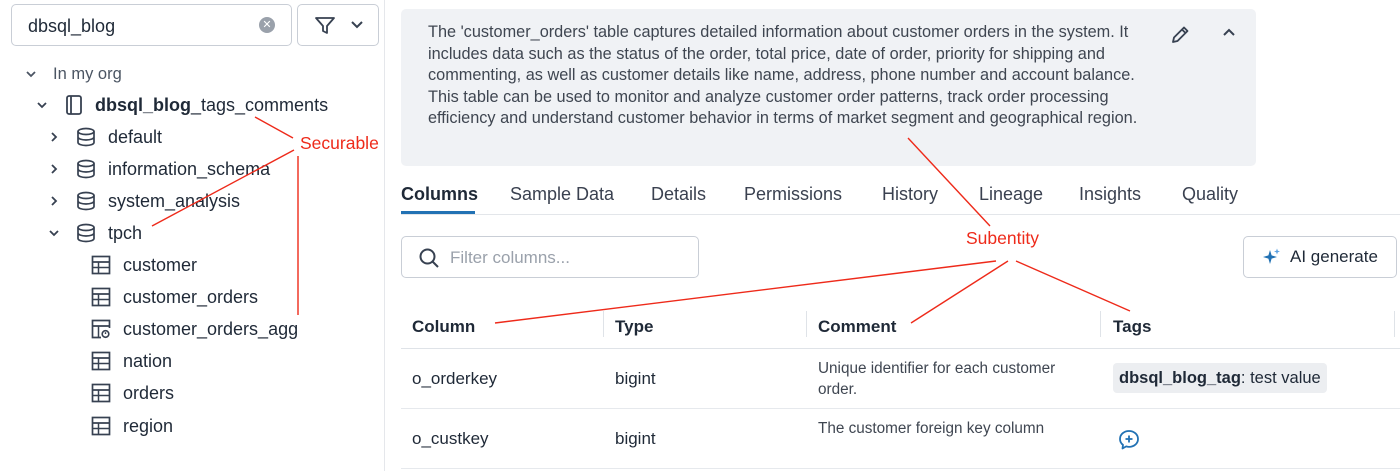 Image resolution: width=1400 pixels, height=471 pixels. I want to click on tag-key: dbsql_blog_tag, so click(1180, 378).